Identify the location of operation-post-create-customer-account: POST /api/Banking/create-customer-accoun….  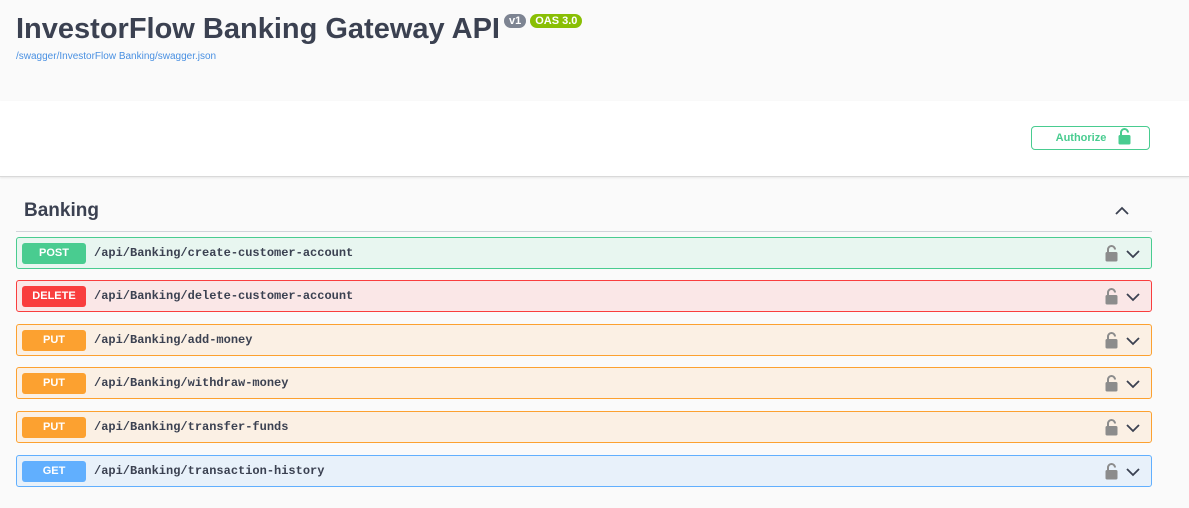
(584, 253).